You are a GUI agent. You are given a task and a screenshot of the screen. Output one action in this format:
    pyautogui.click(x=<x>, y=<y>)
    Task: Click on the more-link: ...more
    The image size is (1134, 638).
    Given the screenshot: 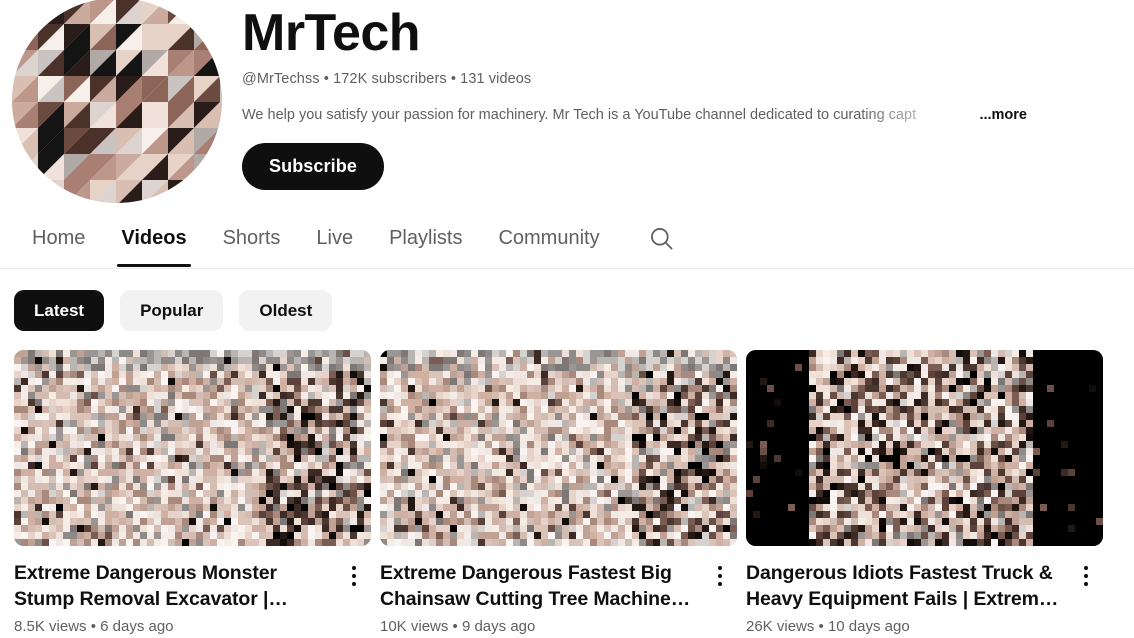 What is the action you would take?
    pyautogui.click(x=1003, y=115)
    